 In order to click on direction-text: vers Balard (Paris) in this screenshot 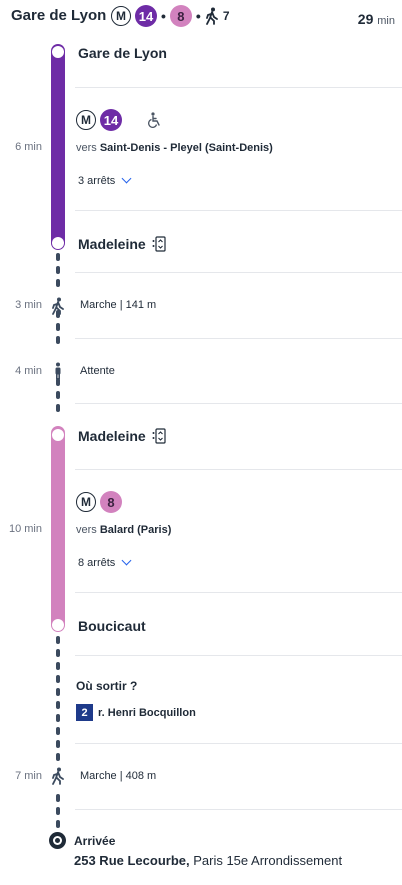, I will do `click(123, 530)`.